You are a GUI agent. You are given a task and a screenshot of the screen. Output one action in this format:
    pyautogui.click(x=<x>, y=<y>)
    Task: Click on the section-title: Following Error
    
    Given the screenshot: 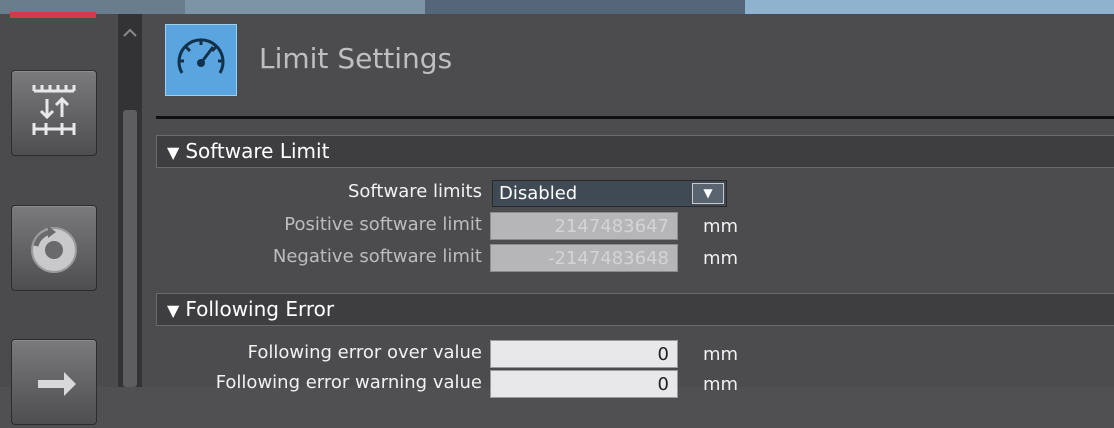 What is the action you would take?
    pyautogui.click(x=260, y=309)
    